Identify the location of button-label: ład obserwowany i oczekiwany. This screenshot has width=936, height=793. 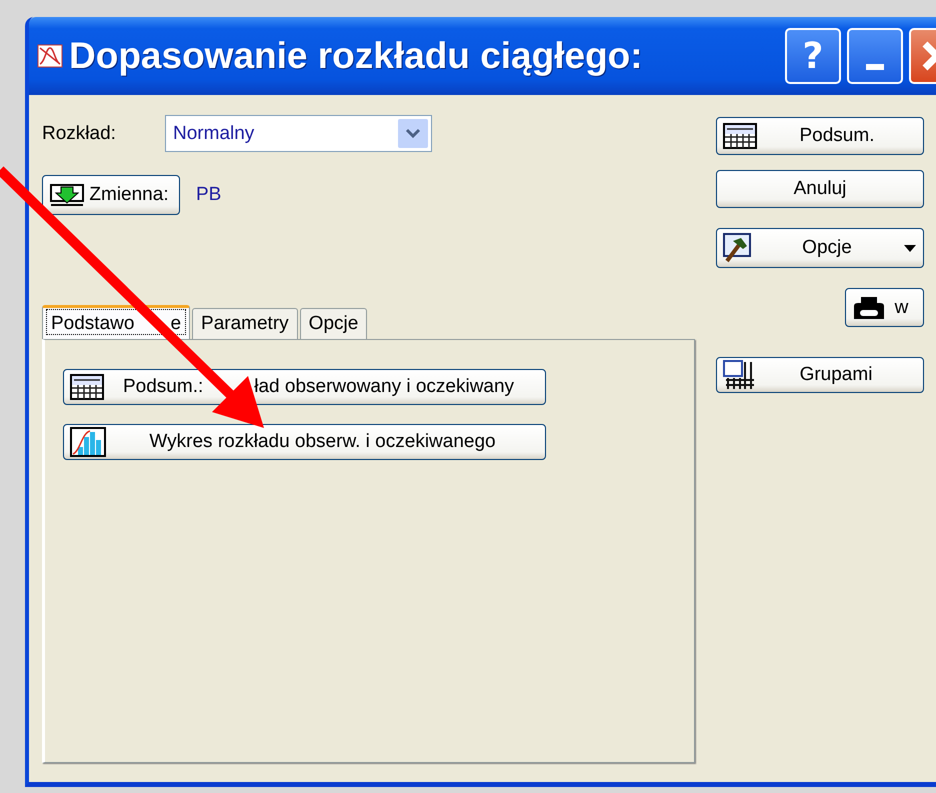
(384, 387).